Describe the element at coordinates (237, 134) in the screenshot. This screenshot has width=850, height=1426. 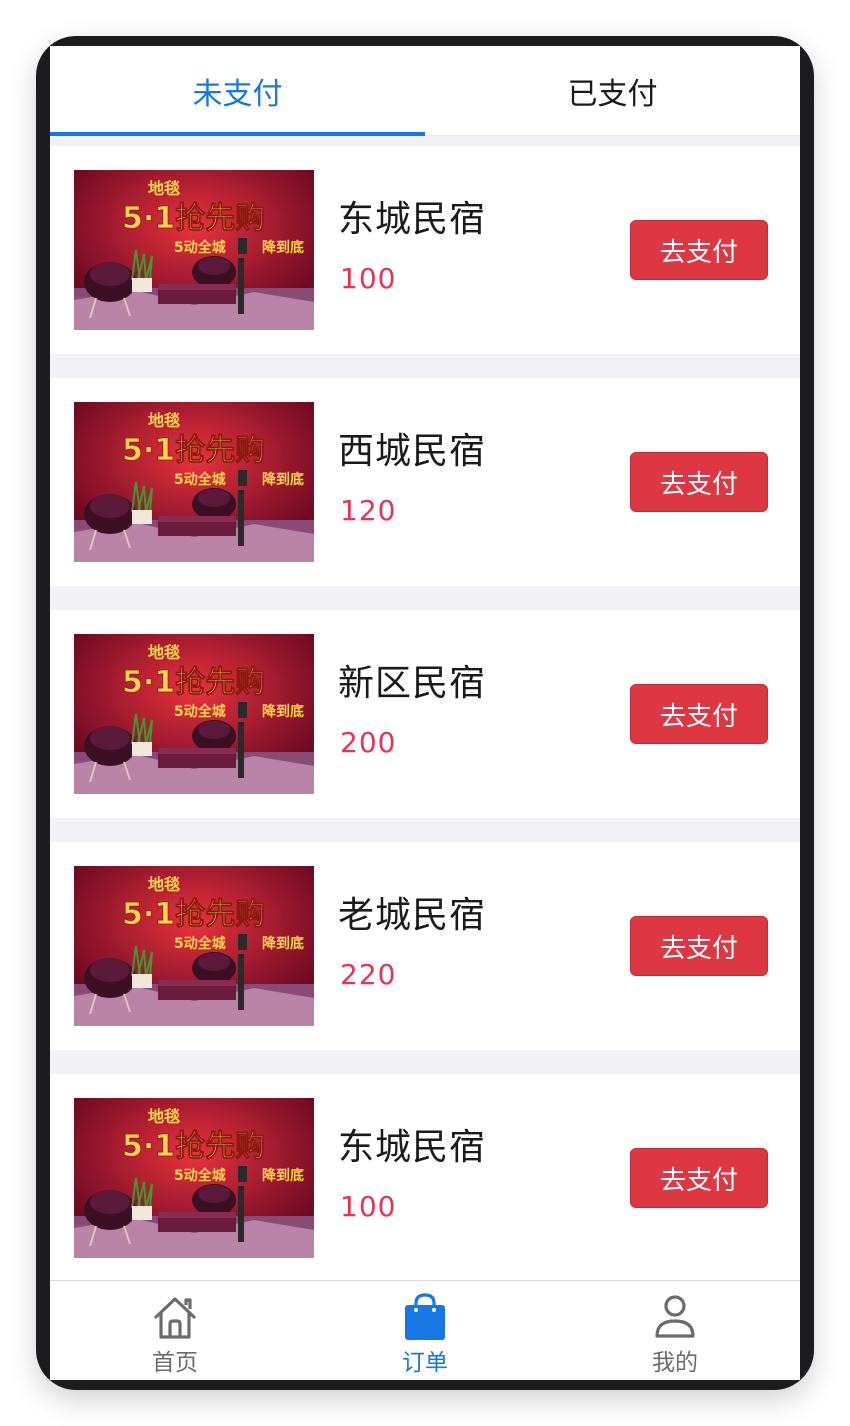
I see `active-tab-indicator` at that location.